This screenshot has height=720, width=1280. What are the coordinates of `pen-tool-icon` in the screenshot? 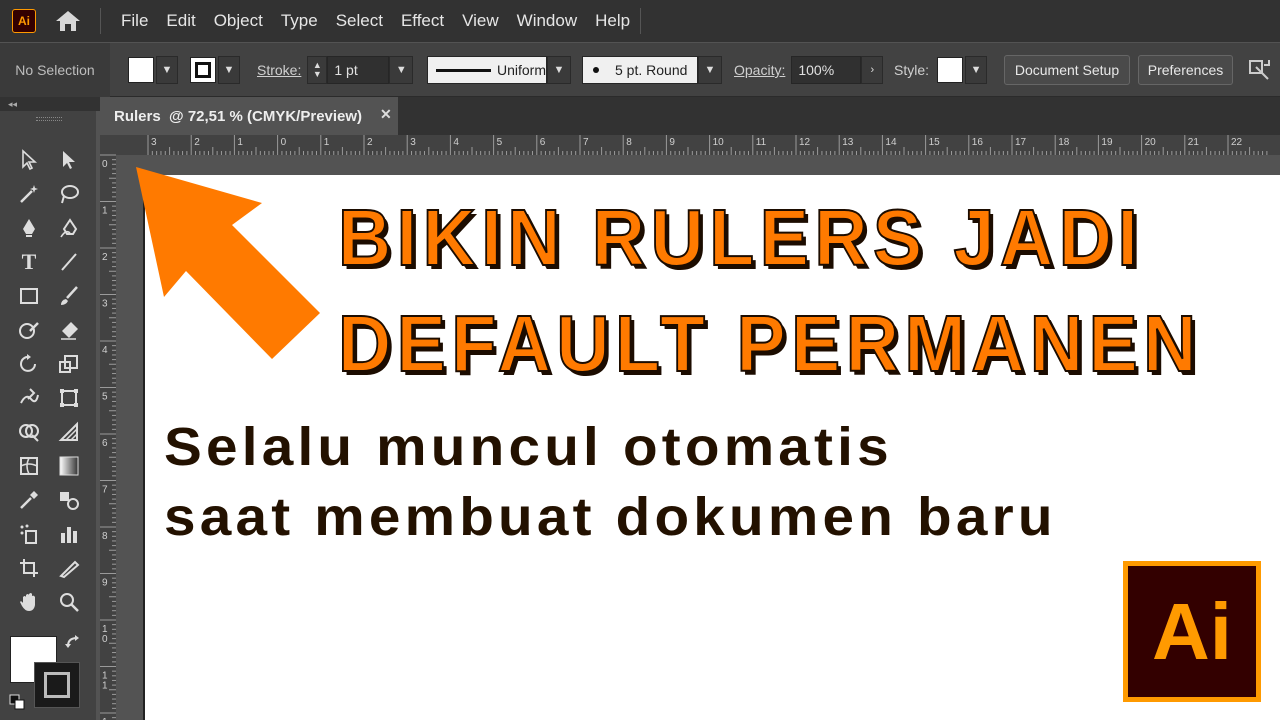 It's located at (29, 228).